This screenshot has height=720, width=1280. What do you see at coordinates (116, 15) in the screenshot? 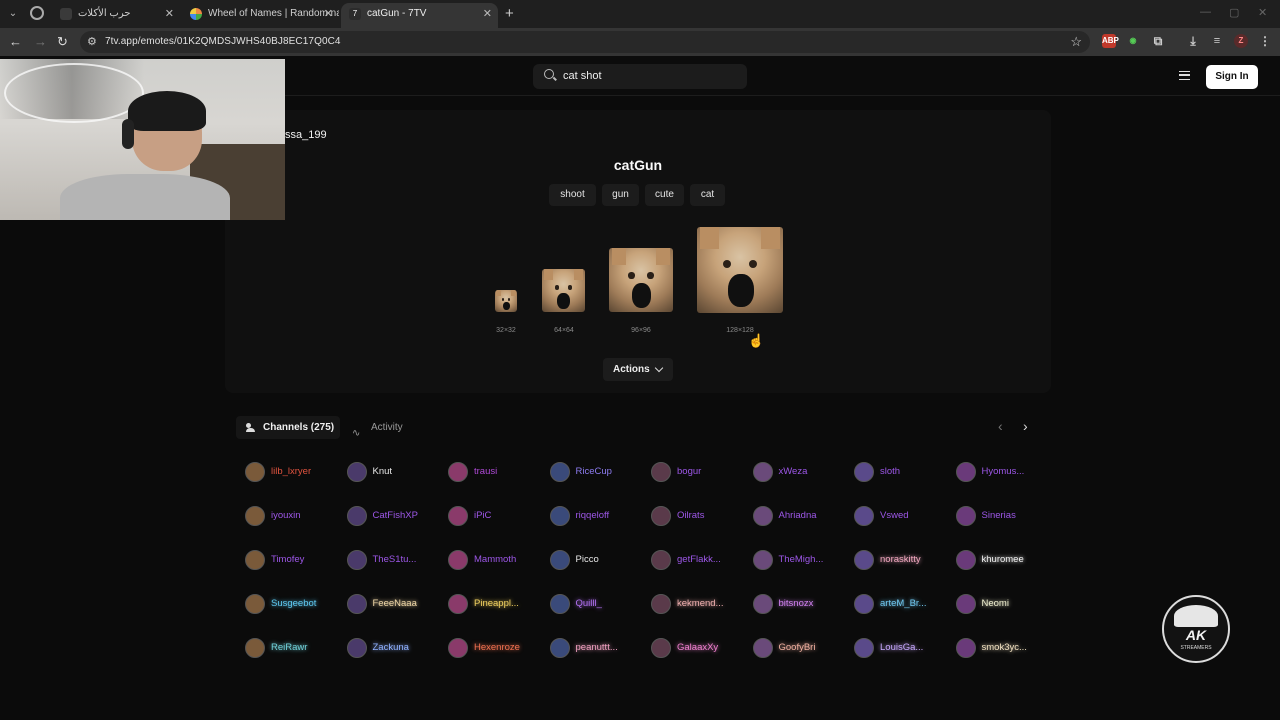
I see `tab-food-war: حرب الأكلات ✕` at bounding box center [116, 15].